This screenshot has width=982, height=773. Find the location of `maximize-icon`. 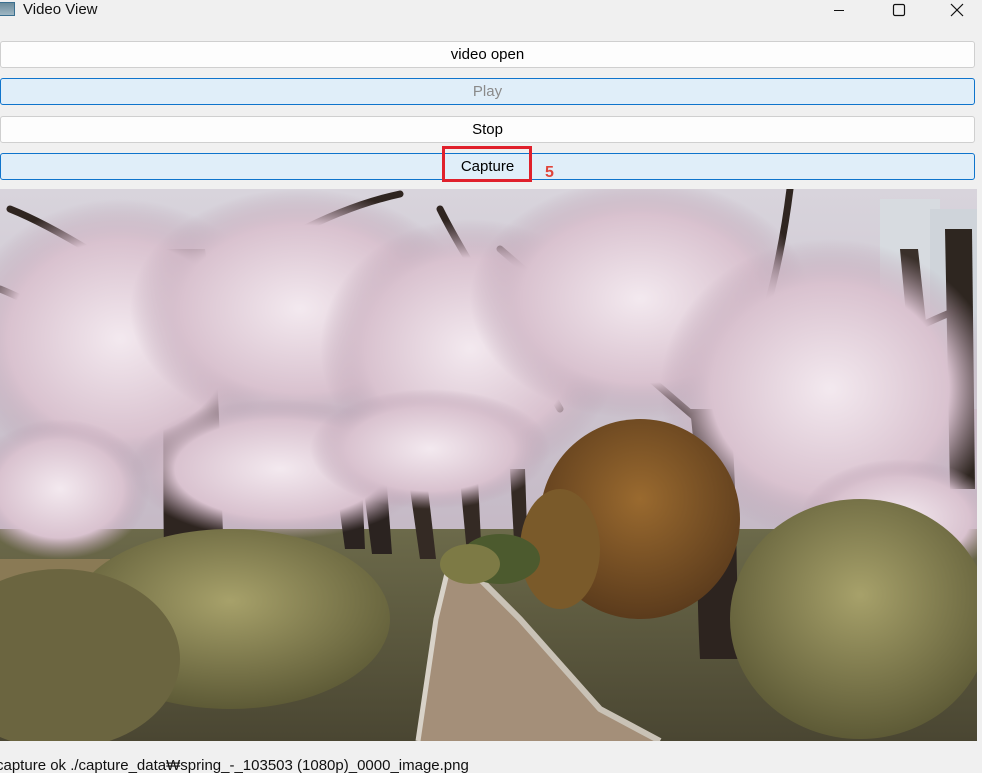

maximize-icon is located at coordinates (899, 10).